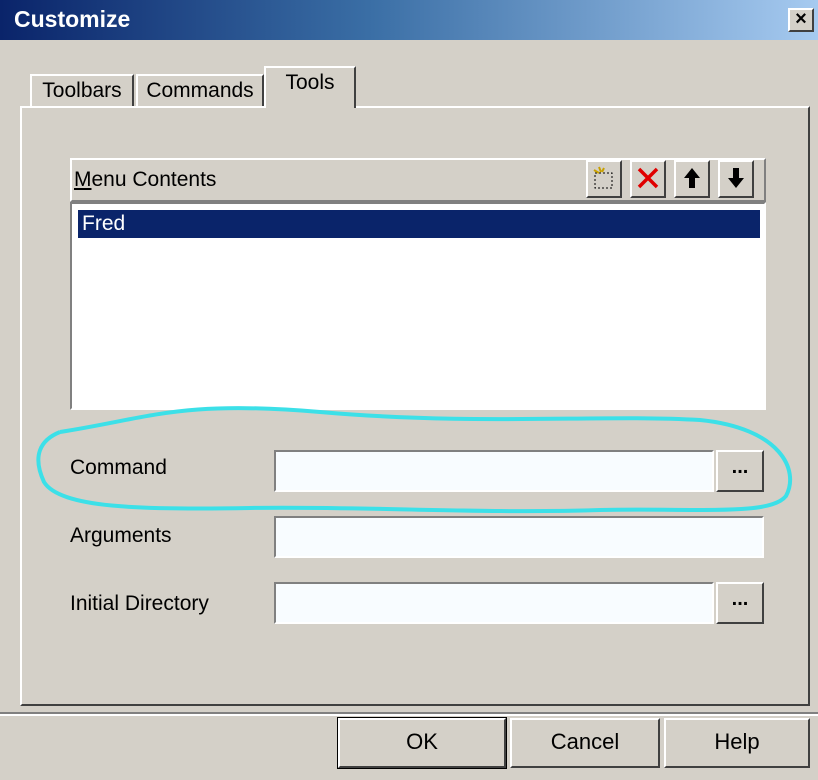  Describe the element at coordinates (737, 743) in the screenshot. I see `help-button: Help` at that location.